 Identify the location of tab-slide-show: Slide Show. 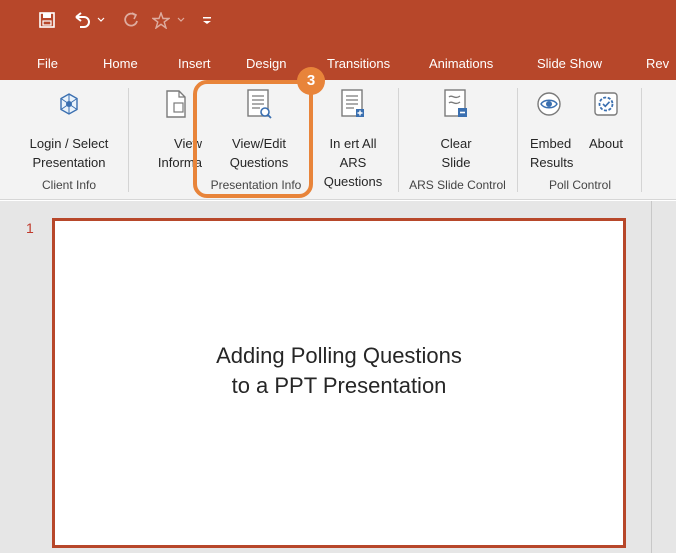
(569, 61).